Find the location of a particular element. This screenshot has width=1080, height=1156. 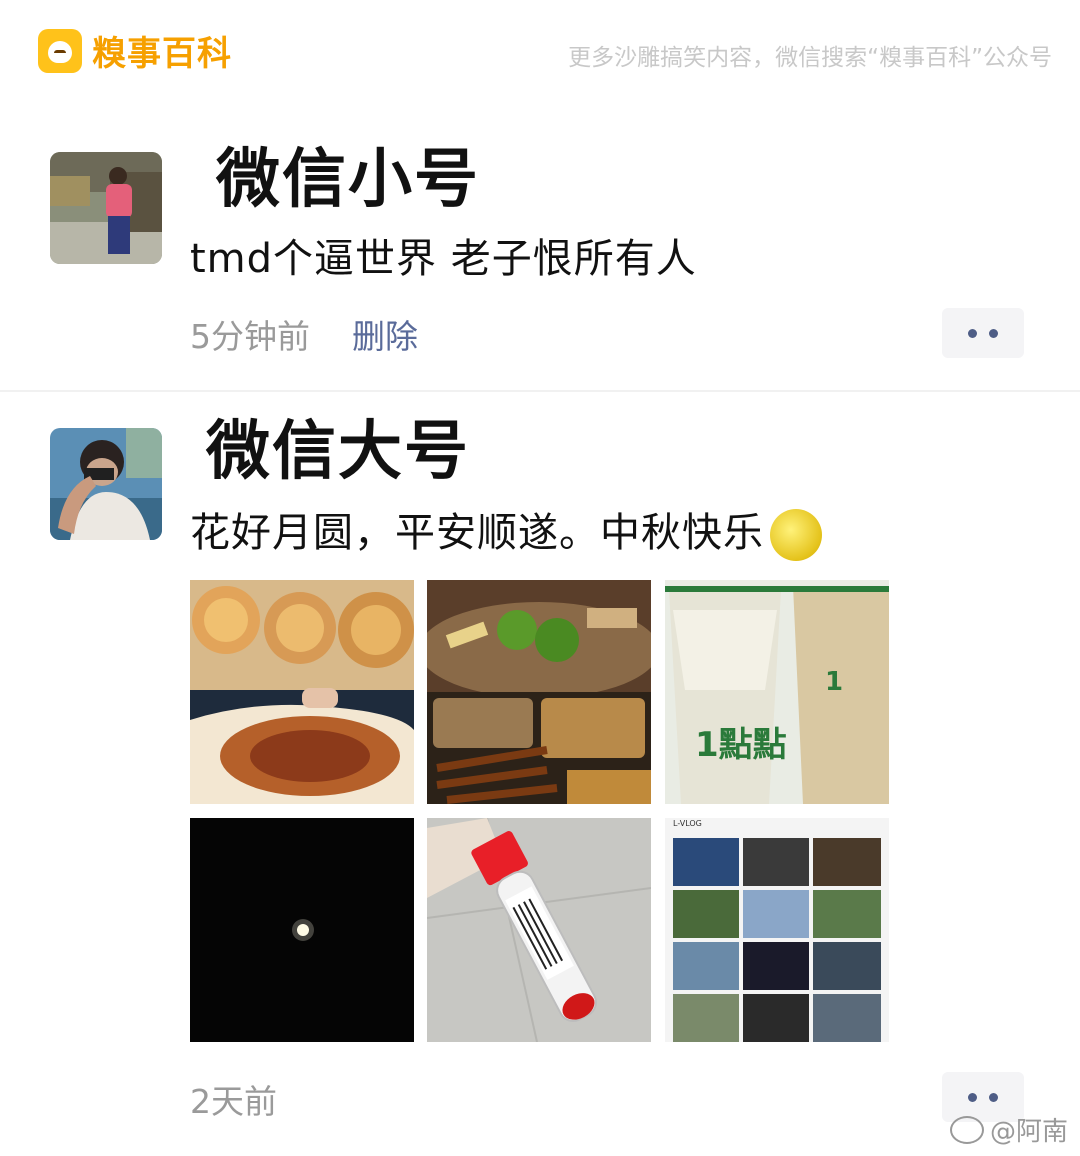

photo-vlog-collage: L-VLOG is located at coordinates (777, 930).